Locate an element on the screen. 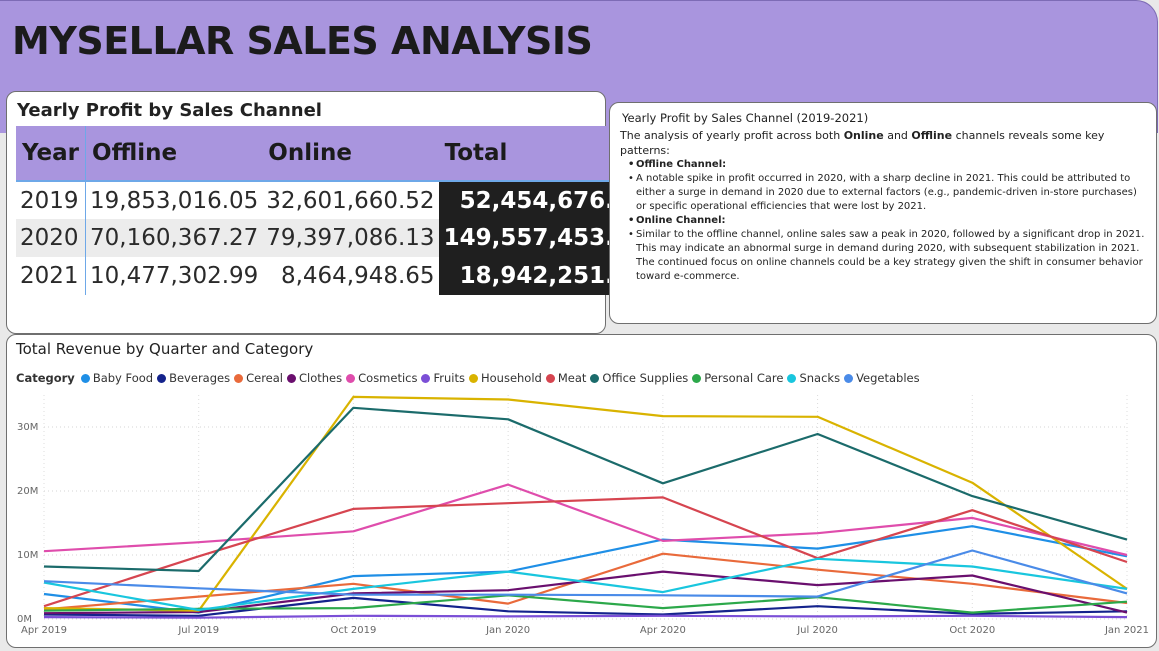 This screenshot has width=1159, height=651. series-line-cosmetics is located at coordinates (585, 520).